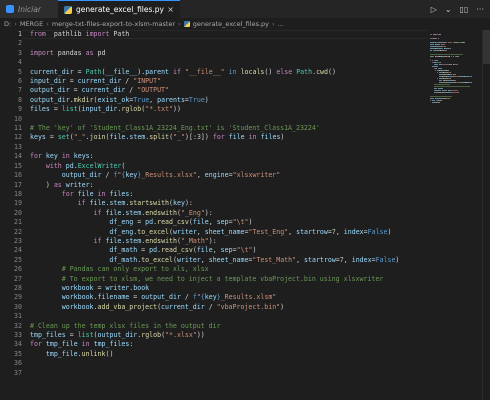  Describe the element at coordinates (274, 259) in the screenshot. I see `code-token: "Test_Math"` at that location.